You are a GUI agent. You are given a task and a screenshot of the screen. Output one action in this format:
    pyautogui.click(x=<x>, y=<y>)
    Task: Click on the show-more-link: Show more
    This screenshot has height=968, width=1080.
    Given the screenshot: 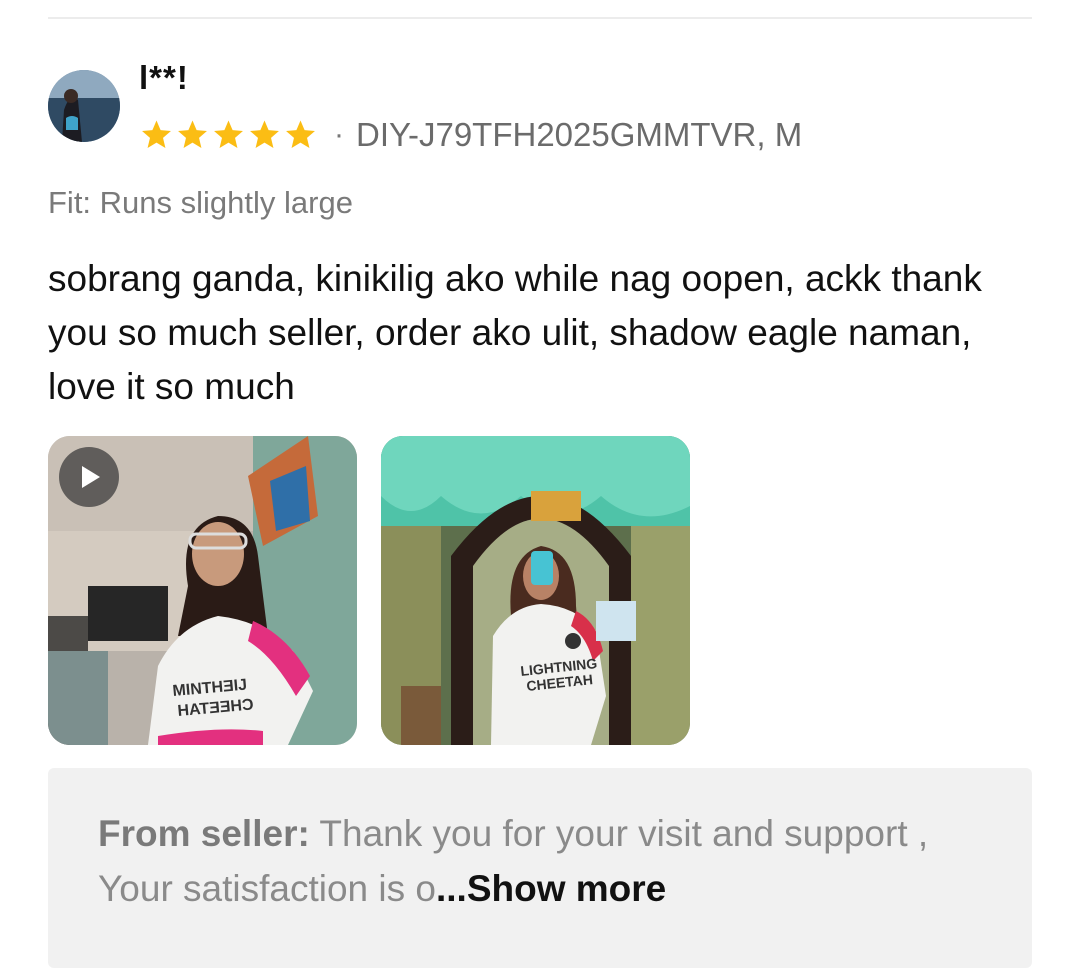 What is the action you would take?
    pyautogui.click(x=566, y=888)
    